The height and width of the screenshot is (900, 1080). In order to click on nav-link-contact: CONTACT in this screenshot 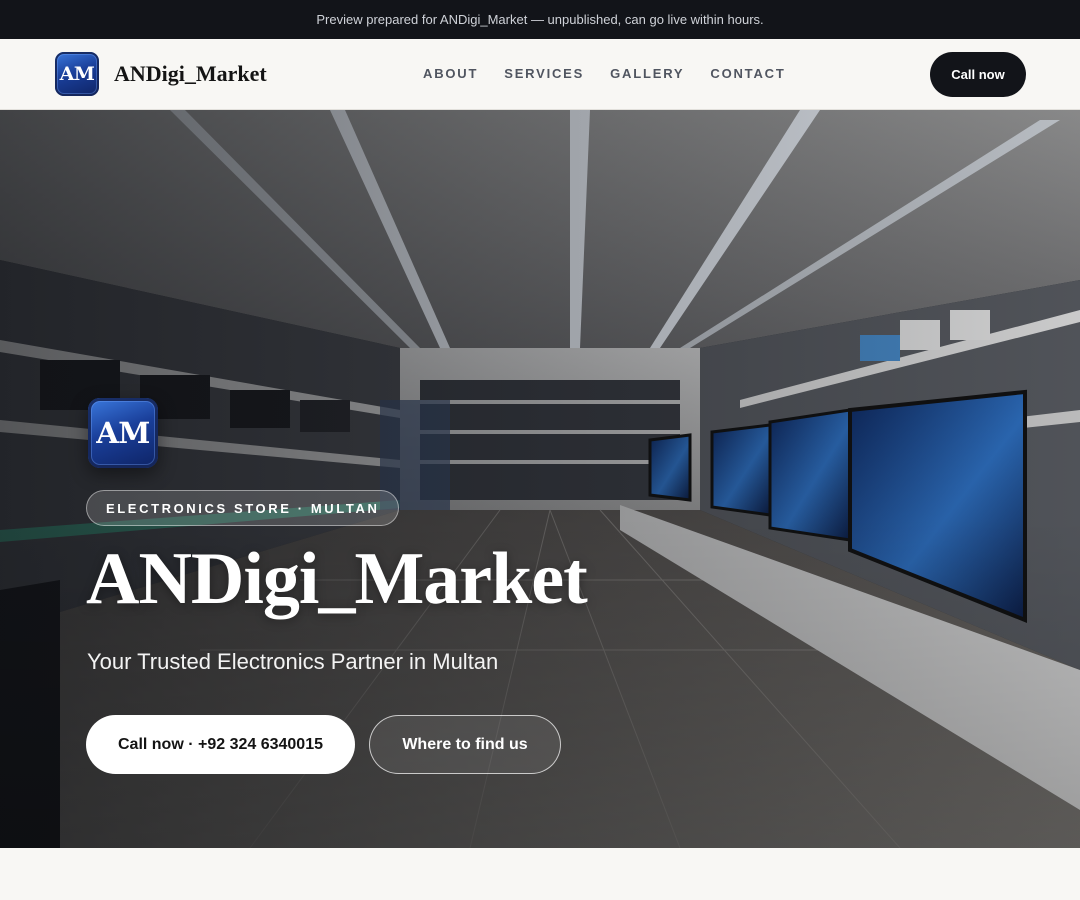, I will do `click(747, 73)`.